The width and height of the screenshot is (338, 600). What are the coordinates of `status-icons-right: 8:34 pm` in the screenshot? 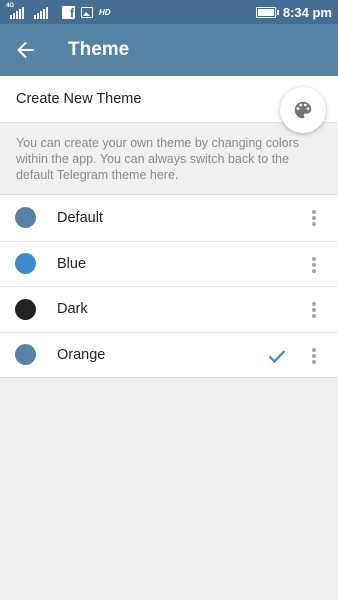 It's located at (293, 12).